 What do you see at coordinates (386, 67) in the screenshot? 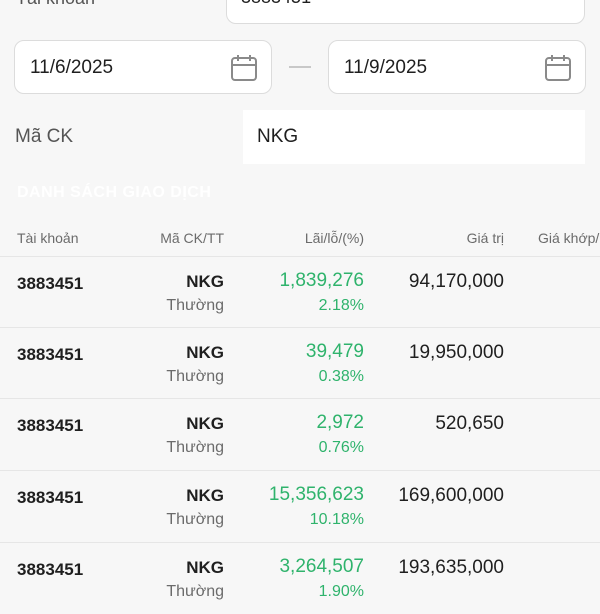
I see `date-to-value: 11/9/2025` at bounding box center [386, 67].